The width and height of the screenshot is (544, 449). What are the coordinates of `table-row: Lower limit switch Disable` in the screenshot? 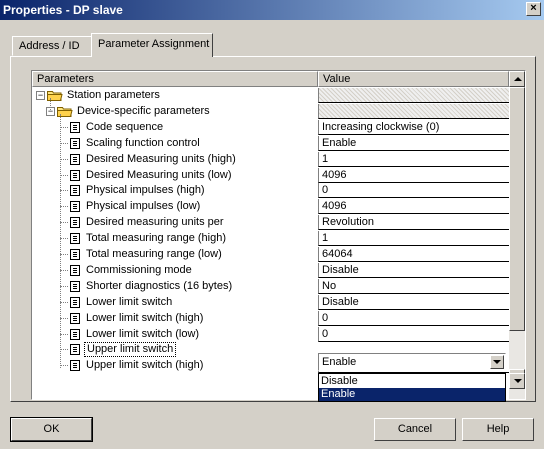 It's located at (270, 302).